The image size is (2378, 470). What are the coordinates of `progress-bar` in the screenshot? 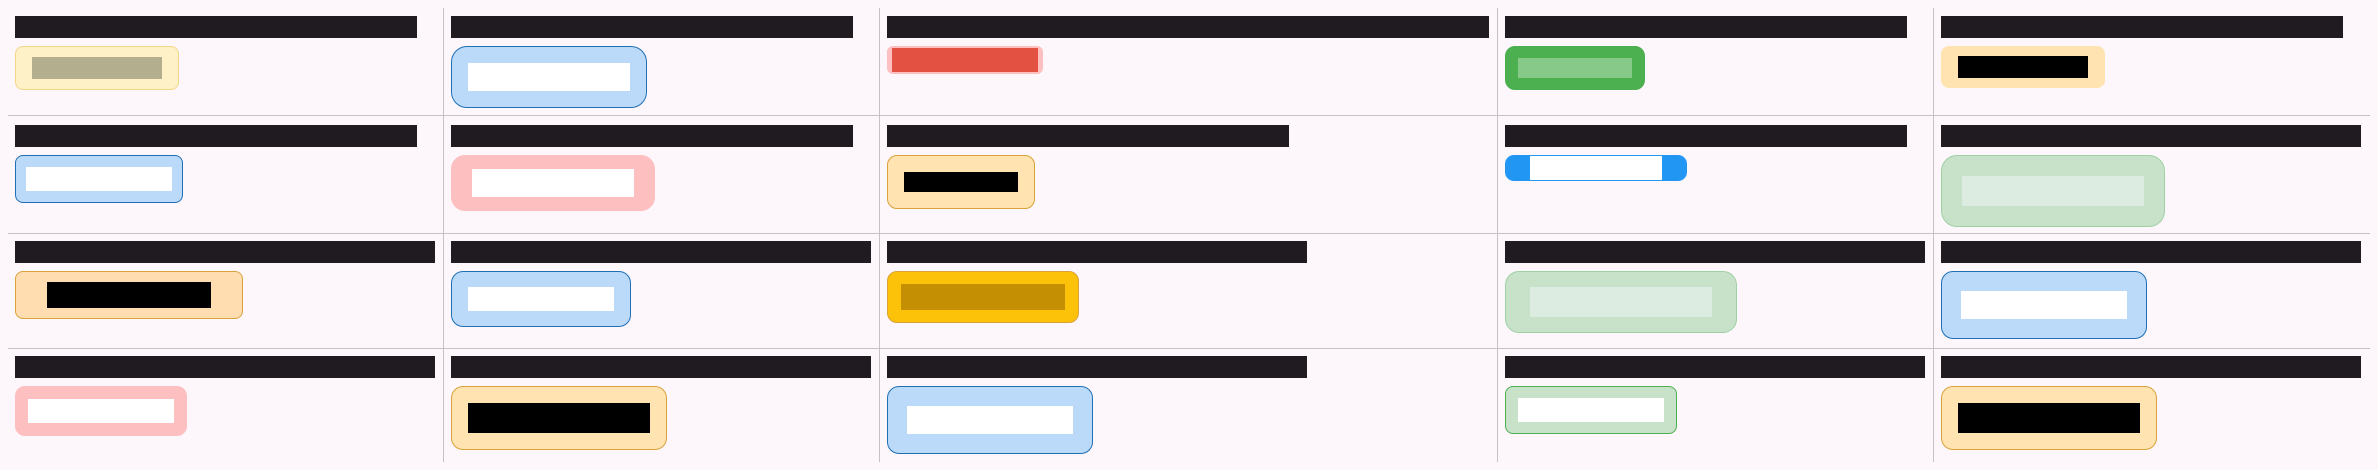 It's located at (1596, 168).